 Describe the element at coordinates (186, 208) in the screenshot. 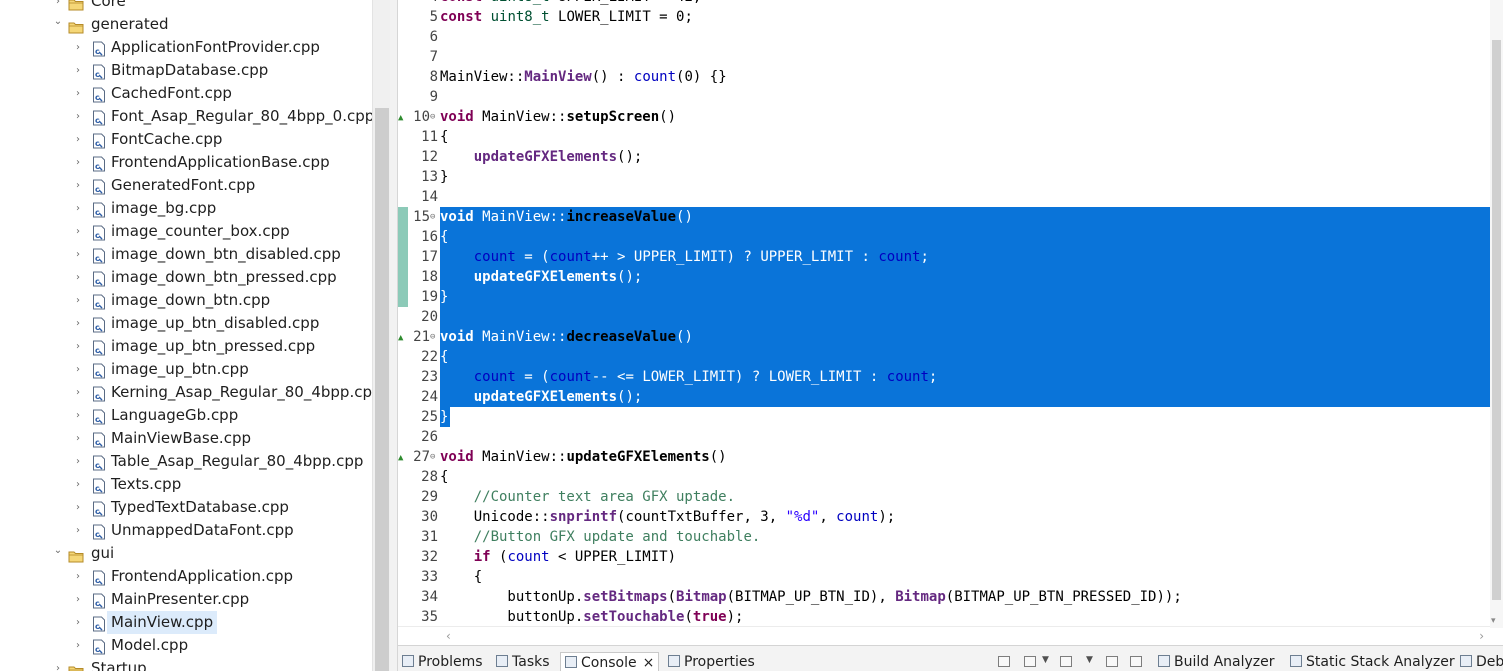

I see `tree-file-item: › c image_bg.cpp` at that location.